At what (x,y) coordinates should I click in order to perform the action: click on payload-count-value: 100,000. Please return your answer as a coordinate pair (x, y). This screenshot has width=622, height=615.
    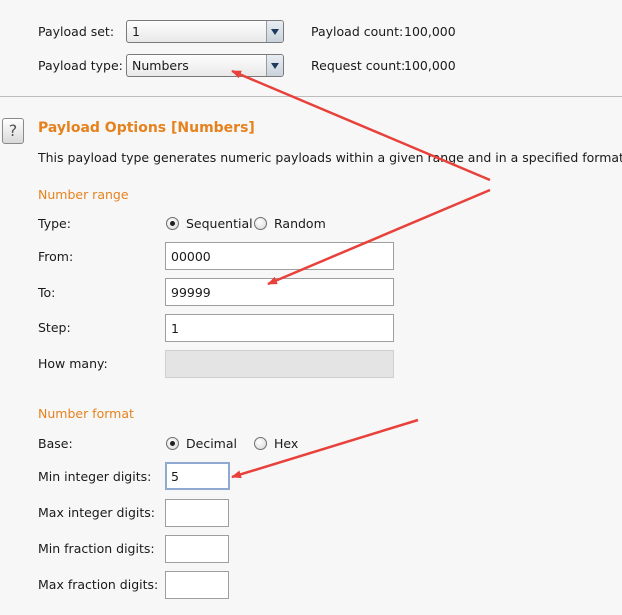
    Looking at the image, I should click on (430, 31).